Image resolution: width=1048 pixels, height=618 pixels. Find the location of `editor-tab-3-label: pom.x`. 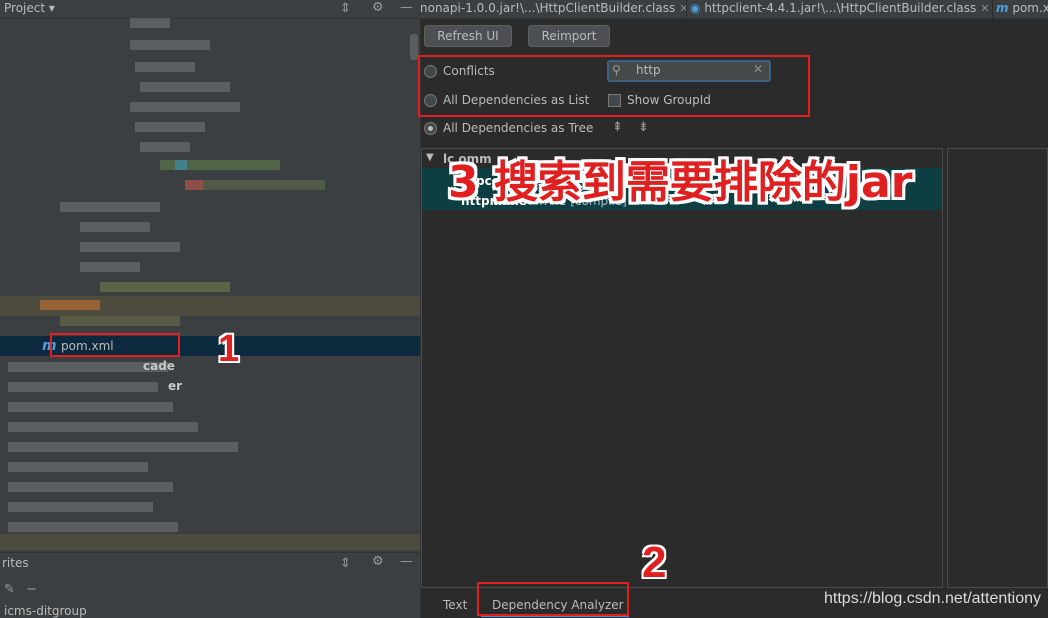

editor-tab-3-label: pom.x is located at coordinates (1030, 8).